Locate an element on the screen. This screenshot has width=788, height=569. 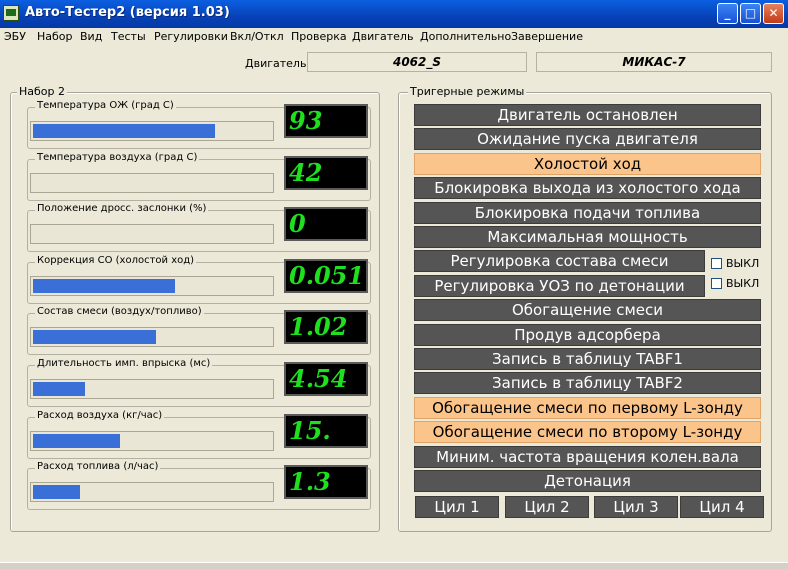
trigger-mode-indicator: Максимальная мощность is located at coordinates (587, 237).